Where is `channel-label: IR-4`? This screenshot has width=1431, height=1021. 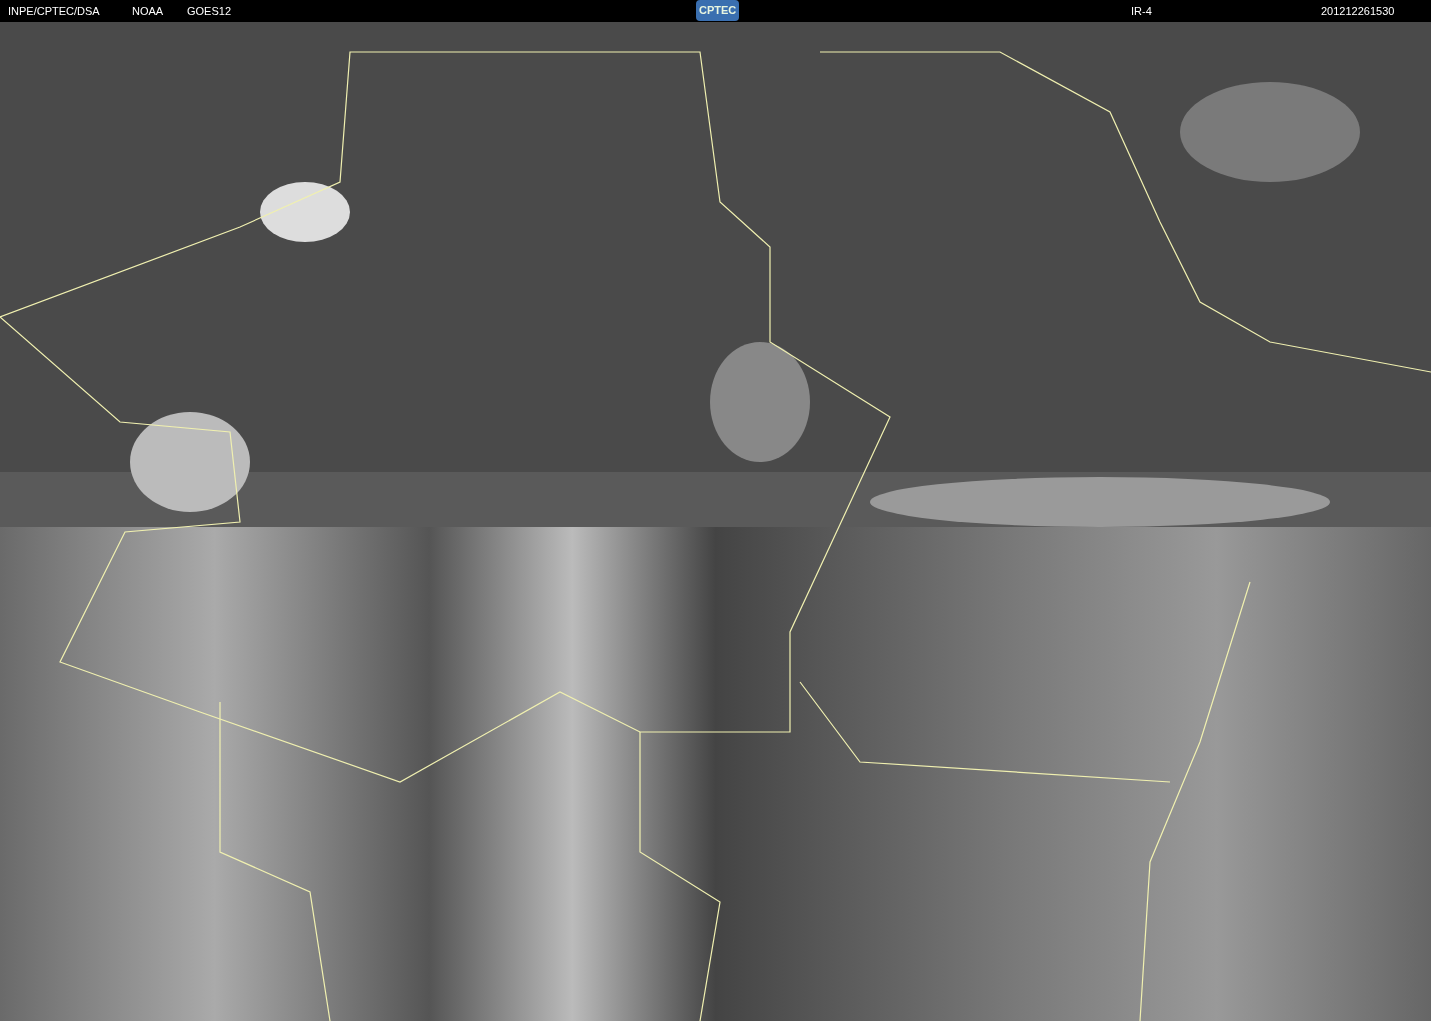 channel-label: IR-4 is located at coordinates (1141, 11).